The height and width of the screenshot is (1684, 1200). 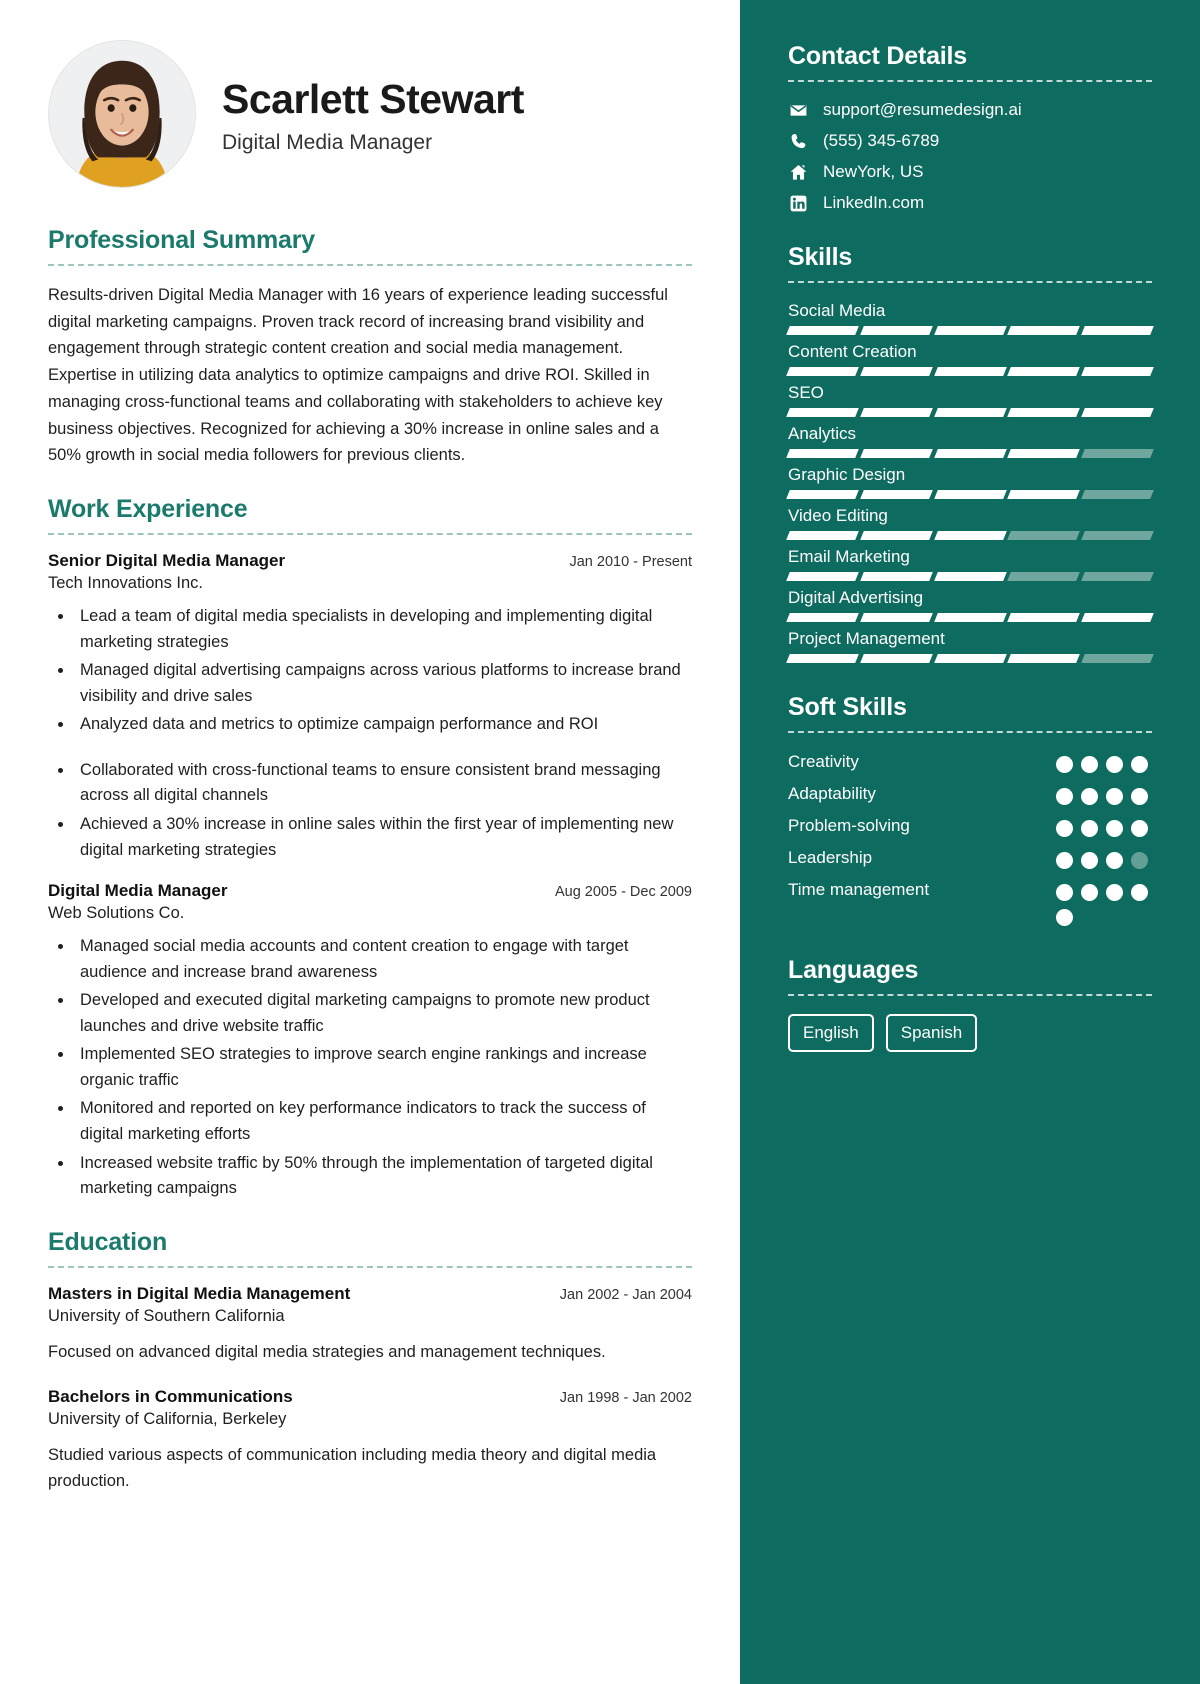 What do you see at coordinates (138, 891) in the screenshot?
I see `job-title: Digital Media Manager` at bounding box center [138, 891].